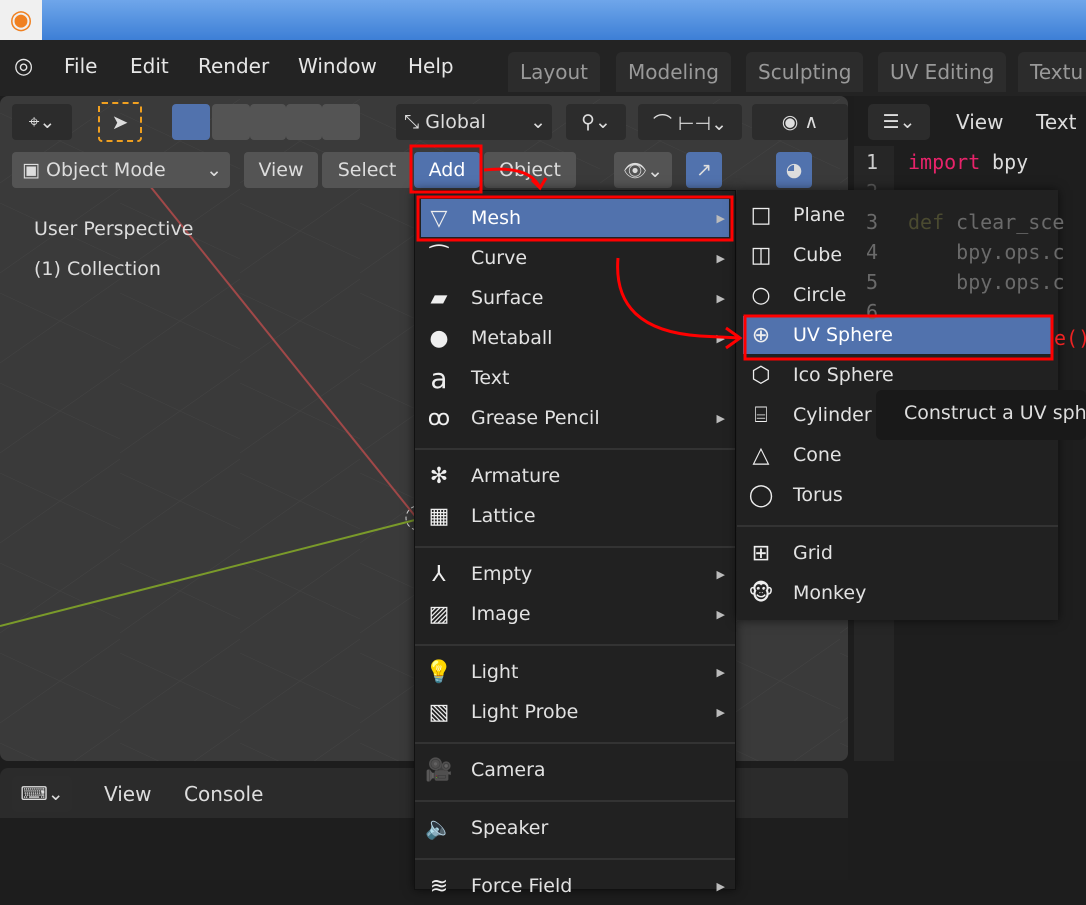 This screenshot has height=905, width=1086. Describe the element at coordinates (341, 122) in the screenshot. I see `select-intersect-icon` at that location.